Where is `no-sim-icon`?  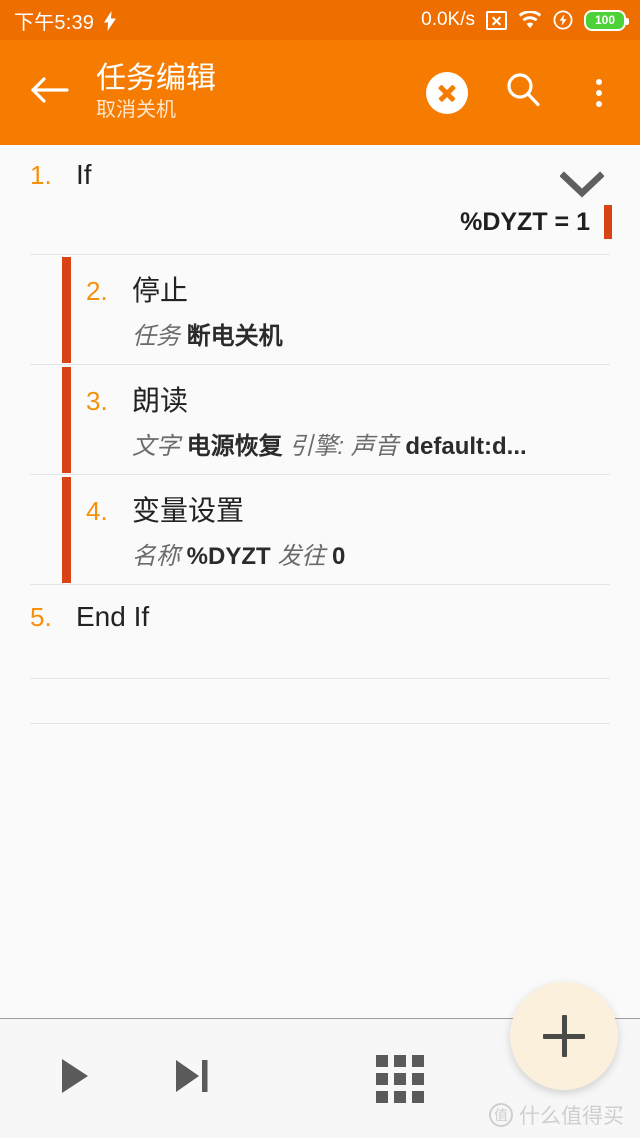 no-sim-icon is located at coordinates (496, 20).